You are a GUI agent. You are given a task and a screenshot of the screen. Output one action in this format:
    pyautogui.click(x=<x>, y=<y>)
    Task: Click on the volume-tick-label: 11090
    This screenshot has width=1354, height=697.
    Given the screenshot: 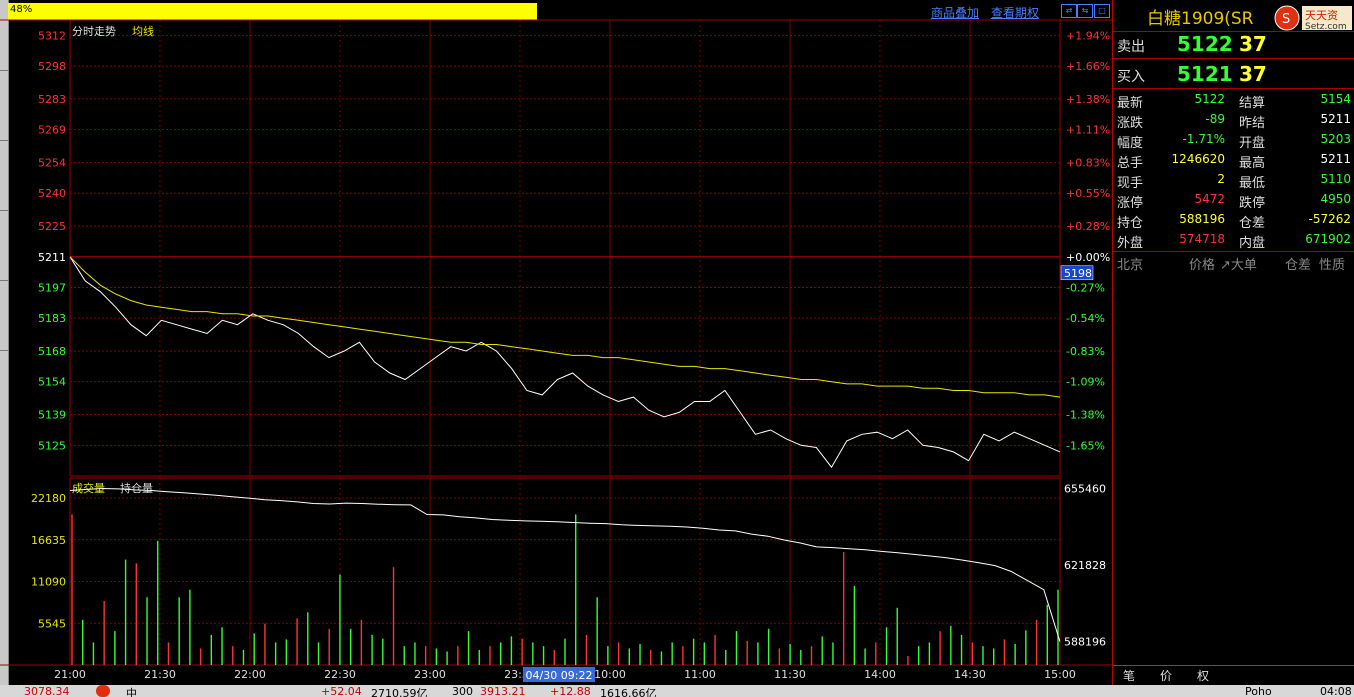 What is the action you would take?
    pyautogui.click(x=48, y=582)
    